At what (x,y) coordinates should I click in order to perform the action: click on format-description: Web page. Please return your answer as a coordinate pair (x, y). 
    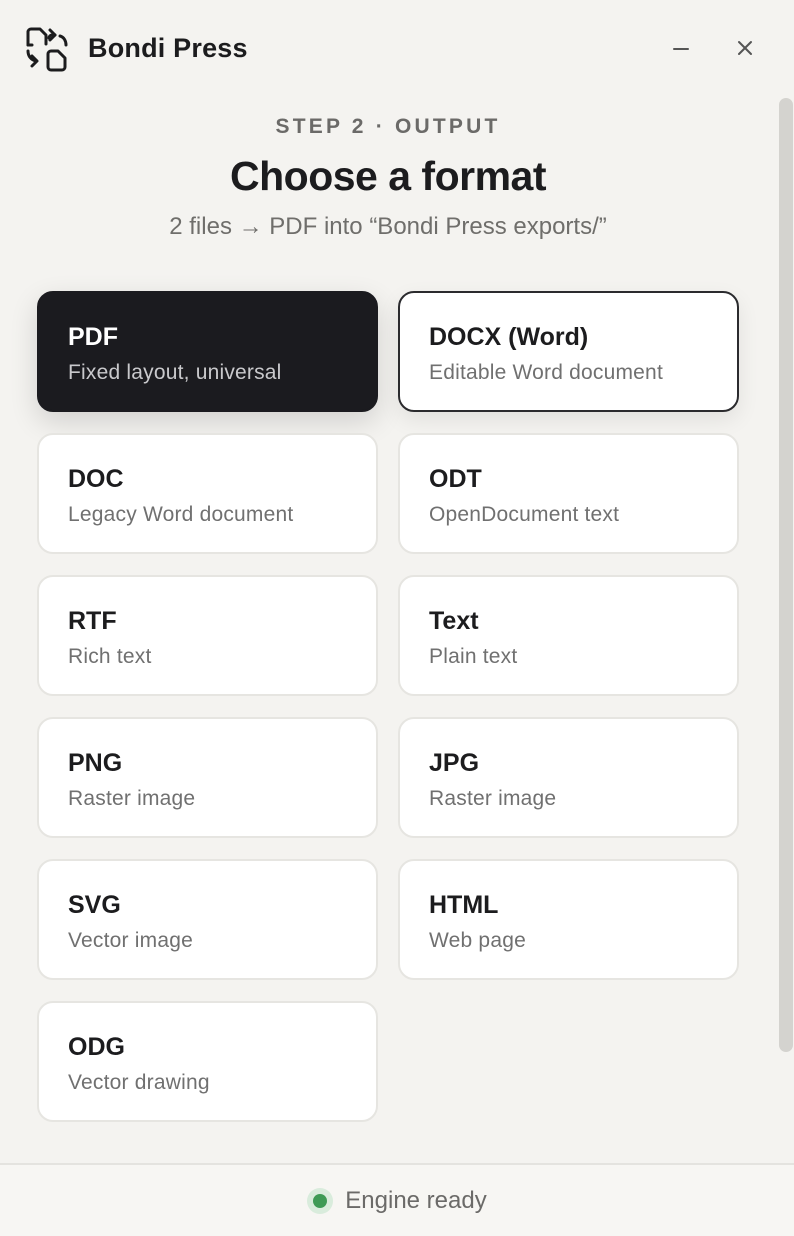
    Looking at the image, I should click on (477, 940).